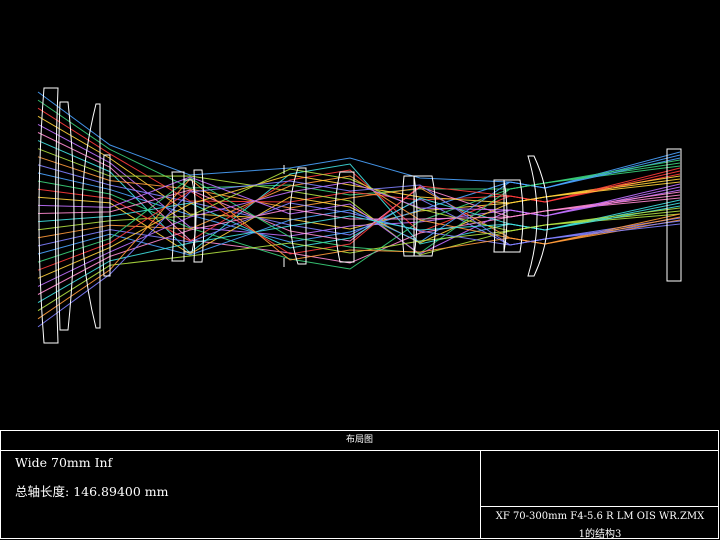 The image size is (720, 540). Describe the element at coordinates (600, 534) in the screenshot. I see `configuration-info: 1的结构3` at that location.